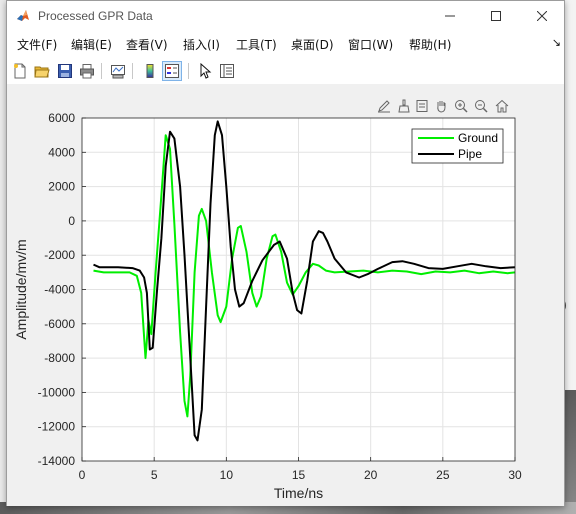  I want to click on x-tick-label: 10, so click(227, 475).